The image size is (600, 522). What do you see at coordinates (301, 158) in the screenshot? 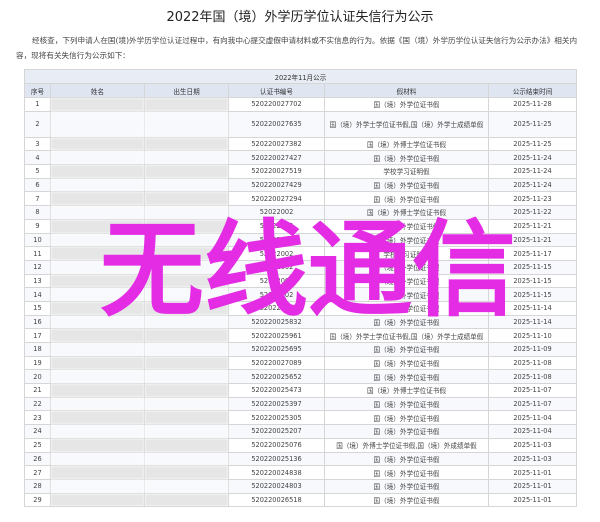
I see `table-row: 4 520220027427 国（境）外学位证书假 2025-11-24` at bounding box center [301, 158].